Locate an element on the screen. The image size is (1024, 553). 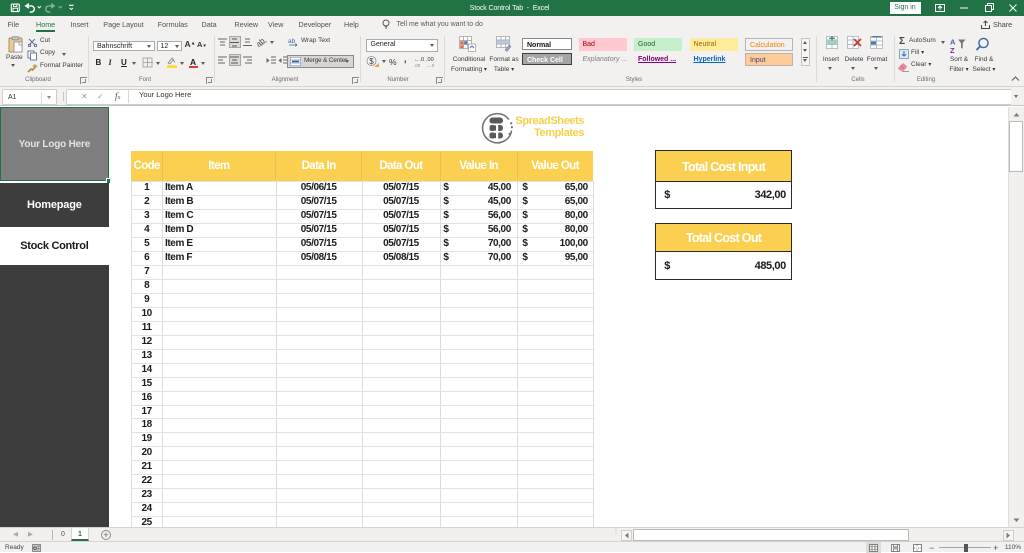
svg-text: .00 is located at coordinates (417, 65).